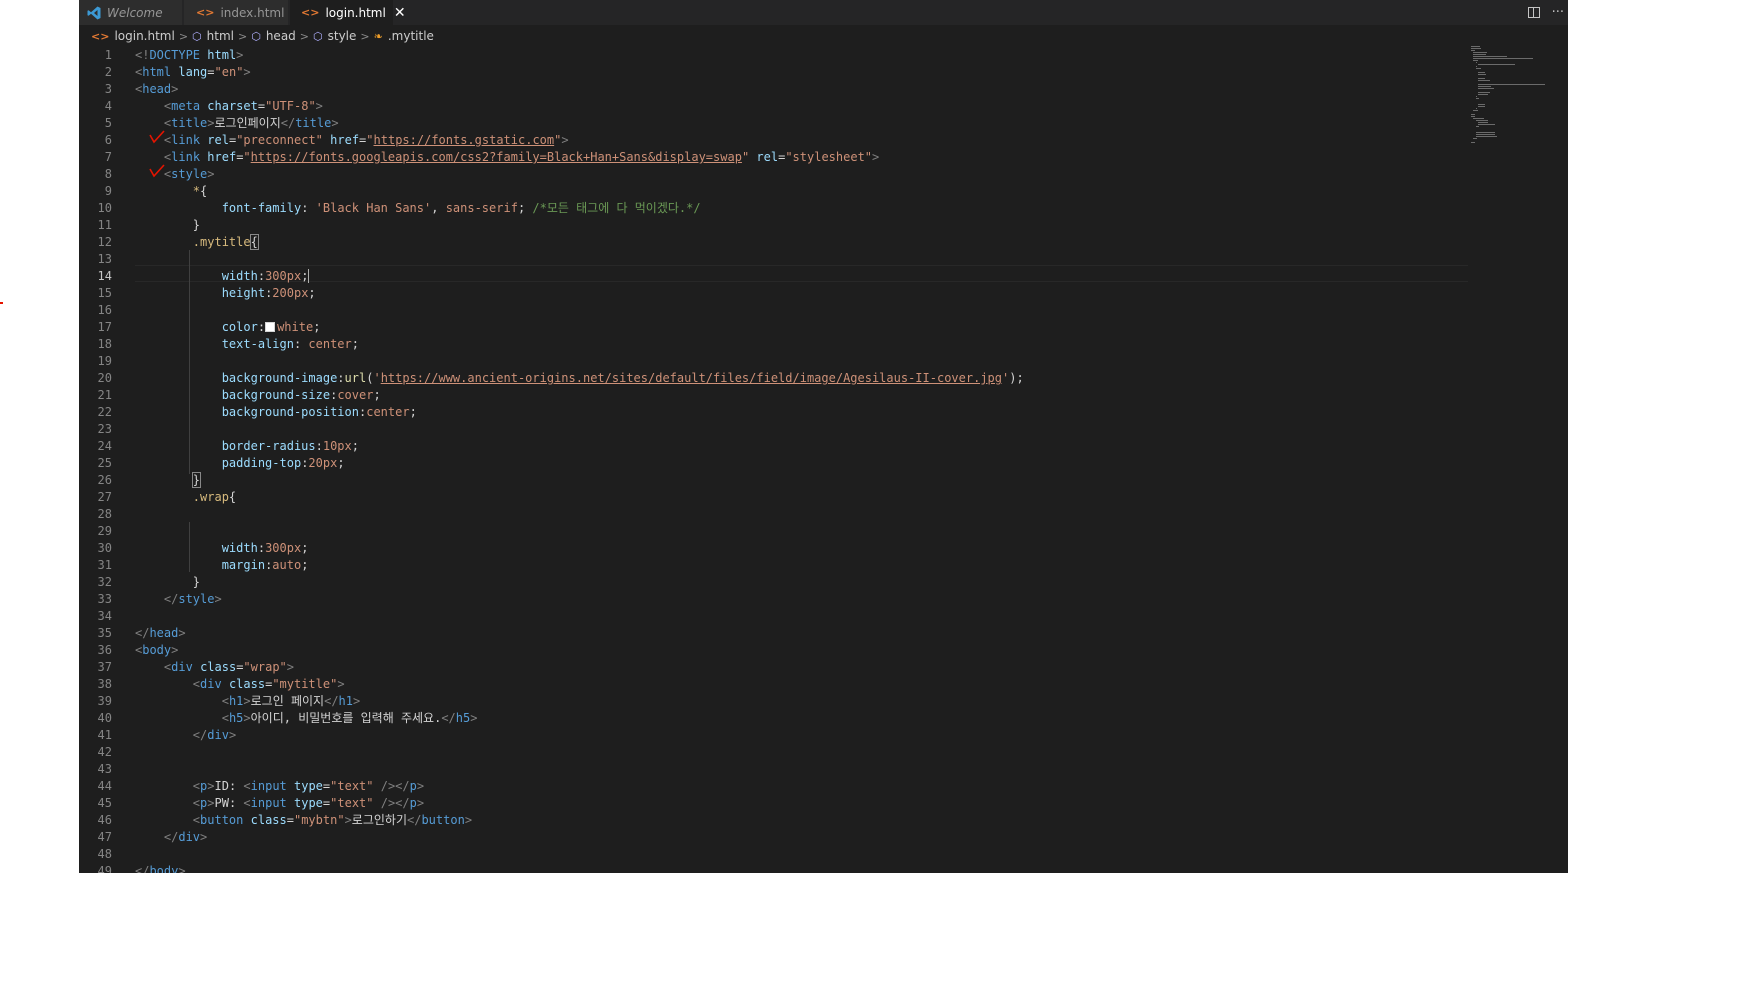  Describe the element at coordinates (774, 327) in the screenshot. I see `code-line: 17 color: white;` at that location.